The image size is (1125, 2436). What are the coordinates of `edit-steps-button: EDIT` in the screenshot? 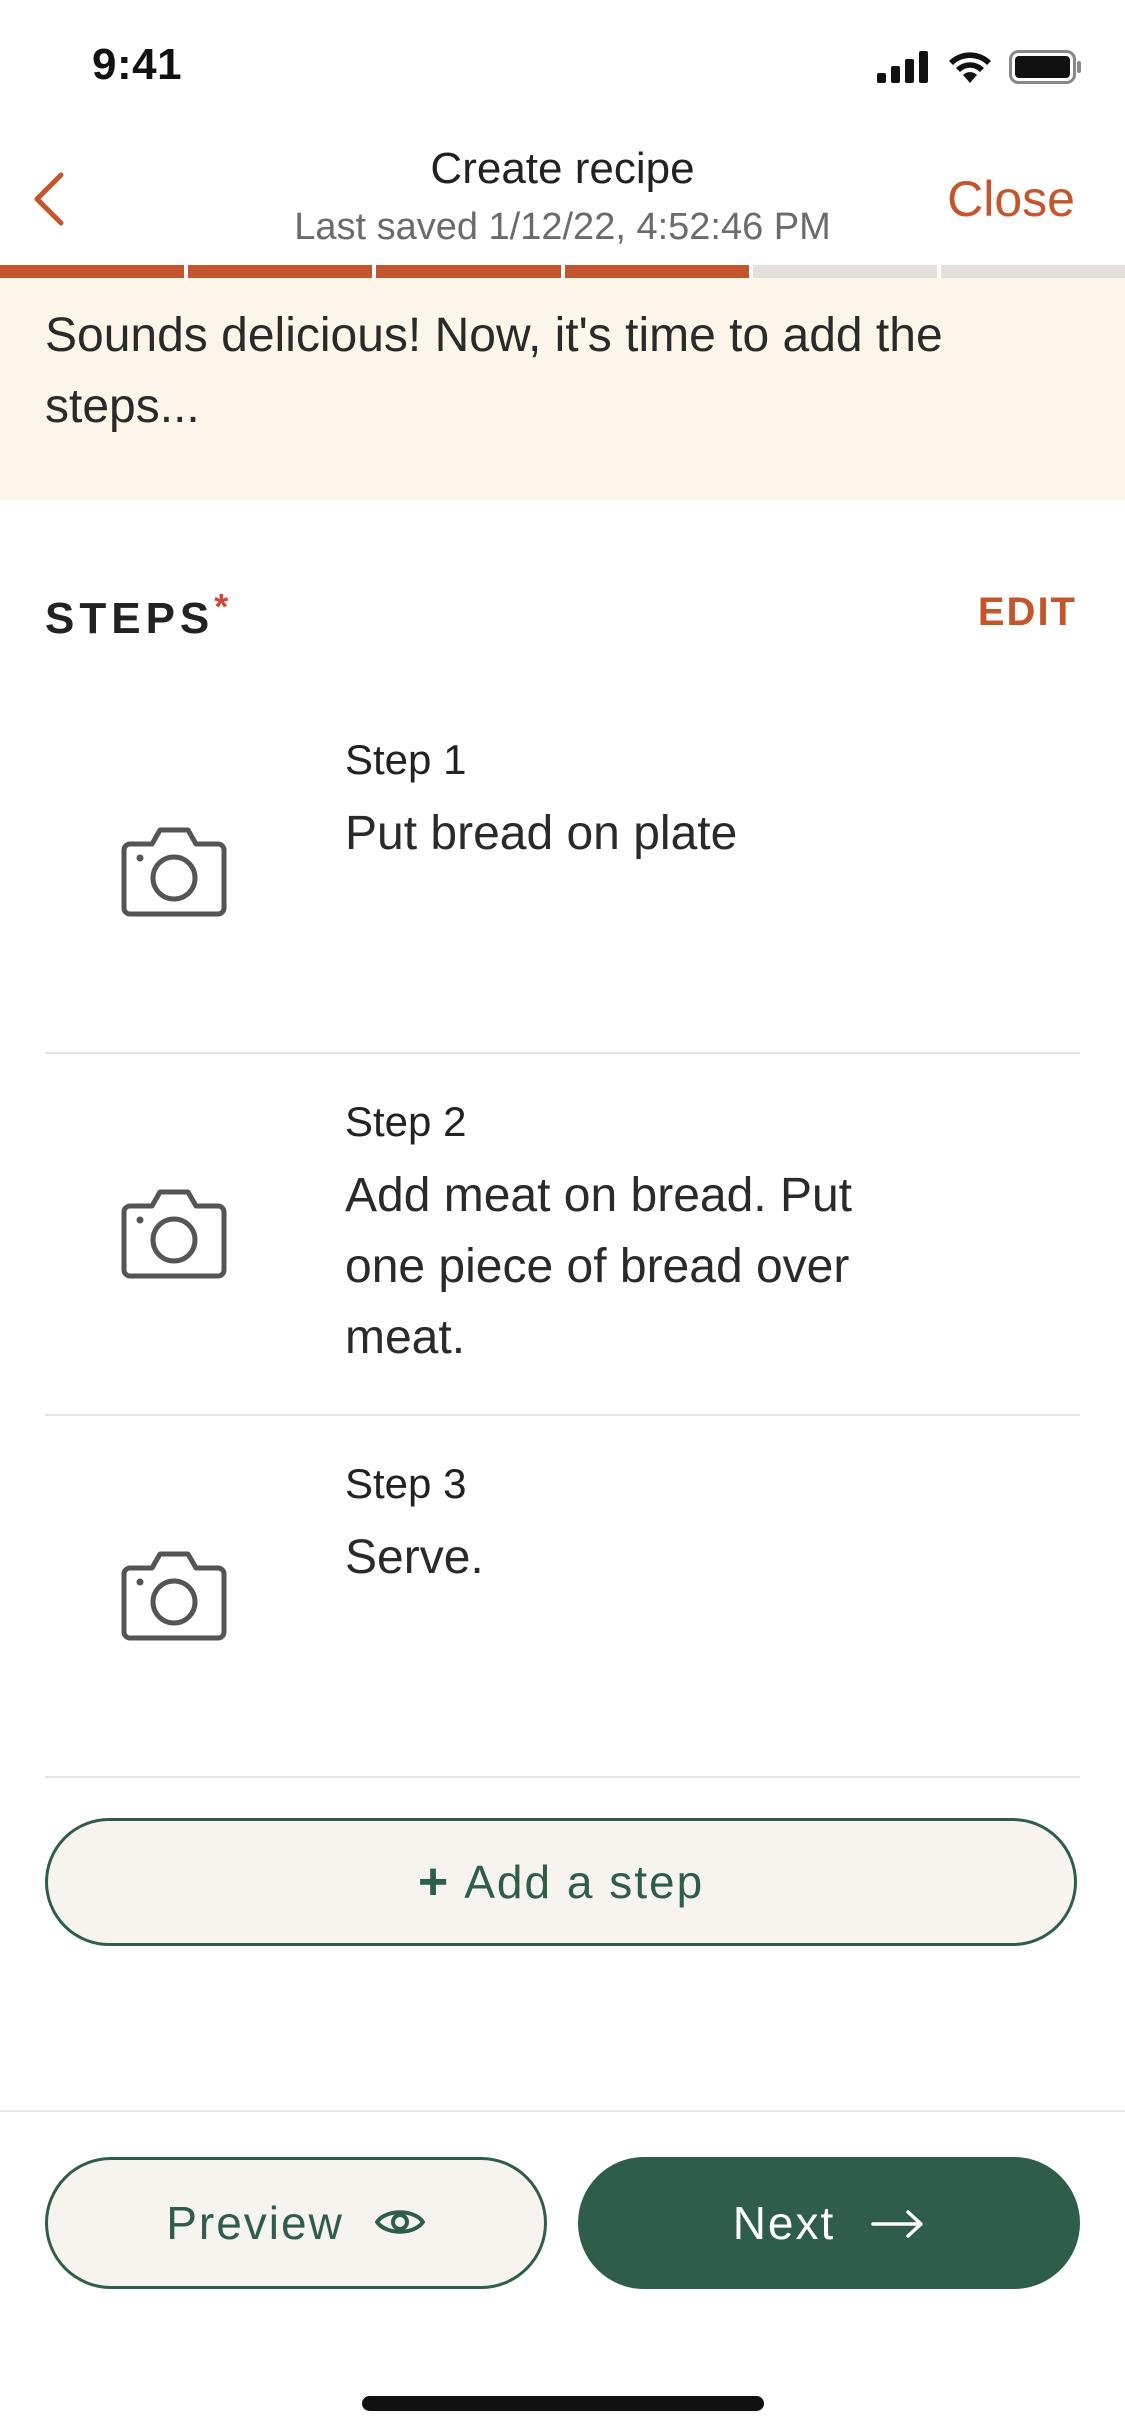 It's located at (1027, 612).